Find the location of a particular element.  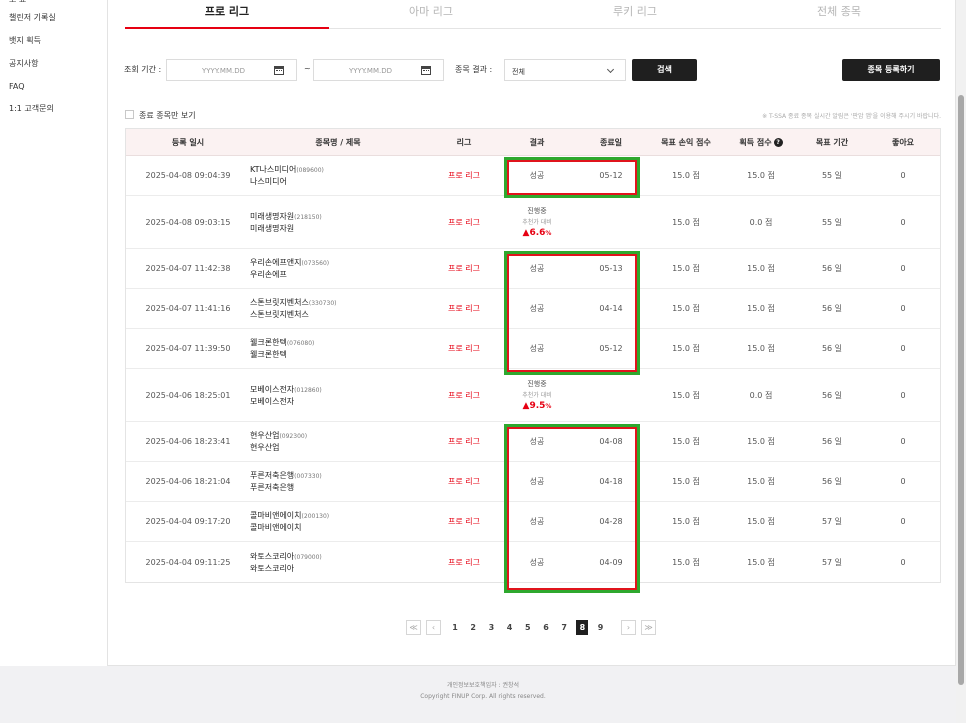

result-select: 전체 is located at coordinates (565, 70).